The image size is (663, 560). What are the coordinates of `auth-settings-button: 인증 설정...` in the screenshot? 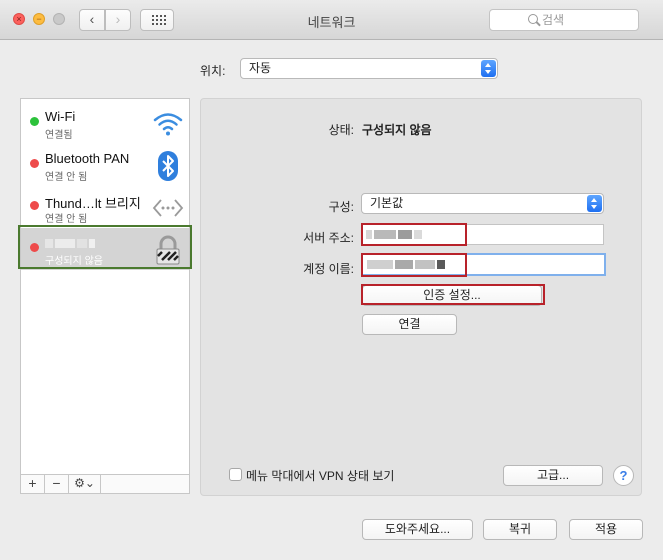 It's located at (452, 295).